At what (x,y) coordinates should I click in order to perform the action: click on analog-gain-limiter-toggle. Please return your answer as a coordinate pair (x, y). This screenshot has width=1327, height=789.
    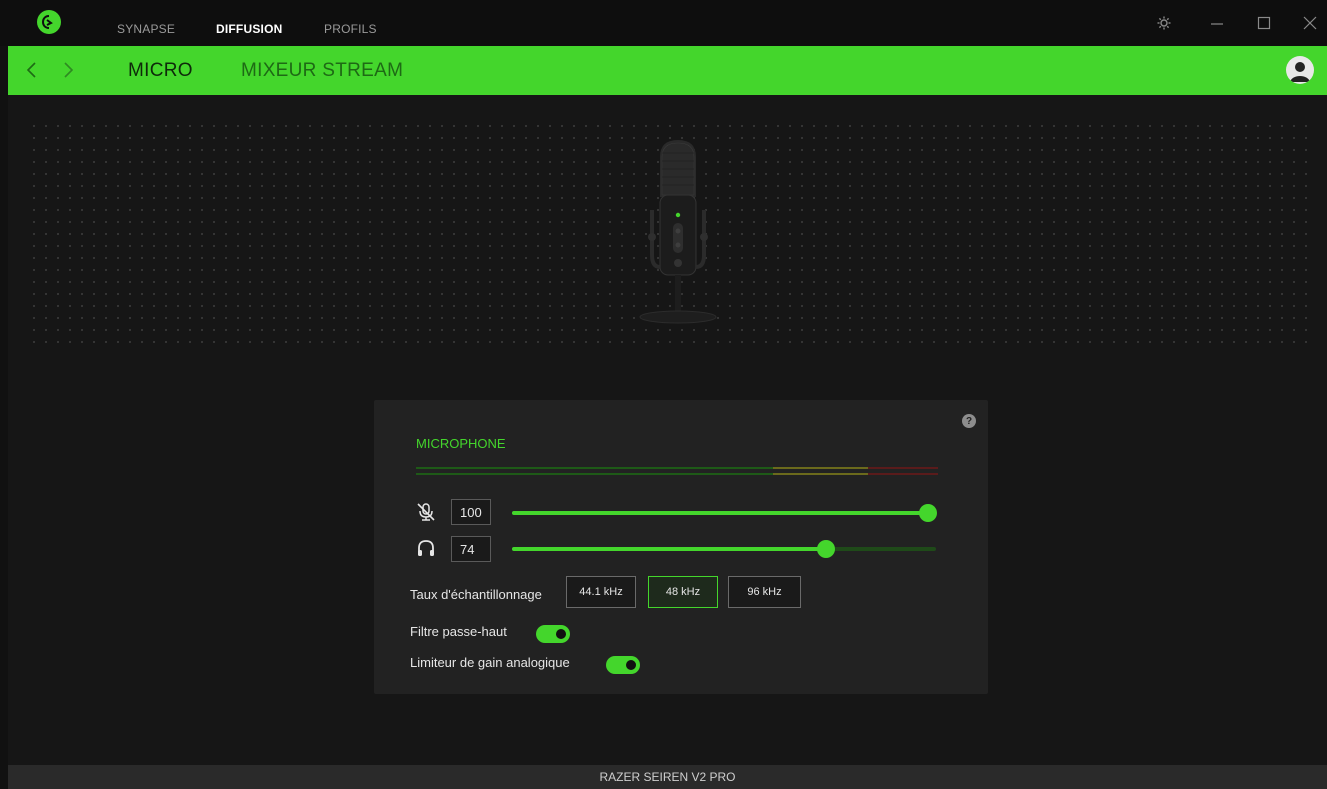
    Looking at the image, I should click on (623, 665).